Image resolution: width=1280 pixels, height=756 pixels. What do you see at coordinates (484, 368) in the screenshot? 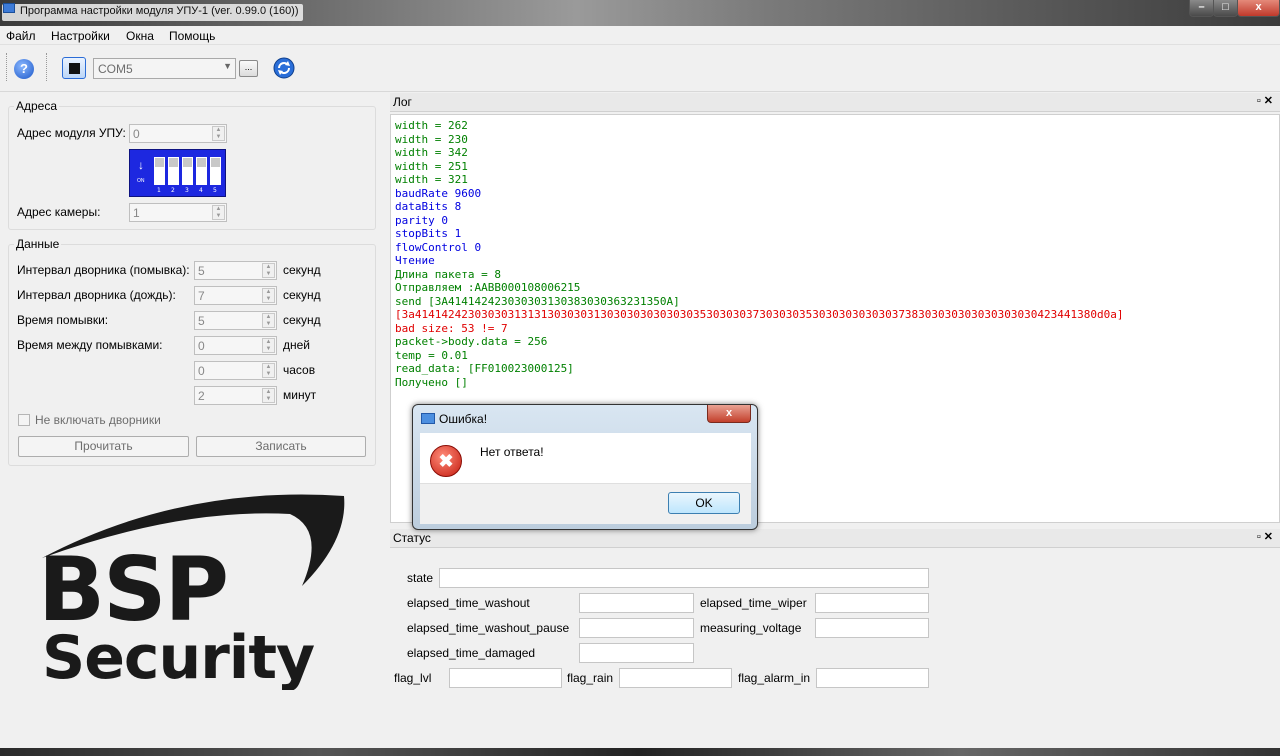
I see `log-line: read_data: [FF010023000125]` at bounding box center [484, 368].